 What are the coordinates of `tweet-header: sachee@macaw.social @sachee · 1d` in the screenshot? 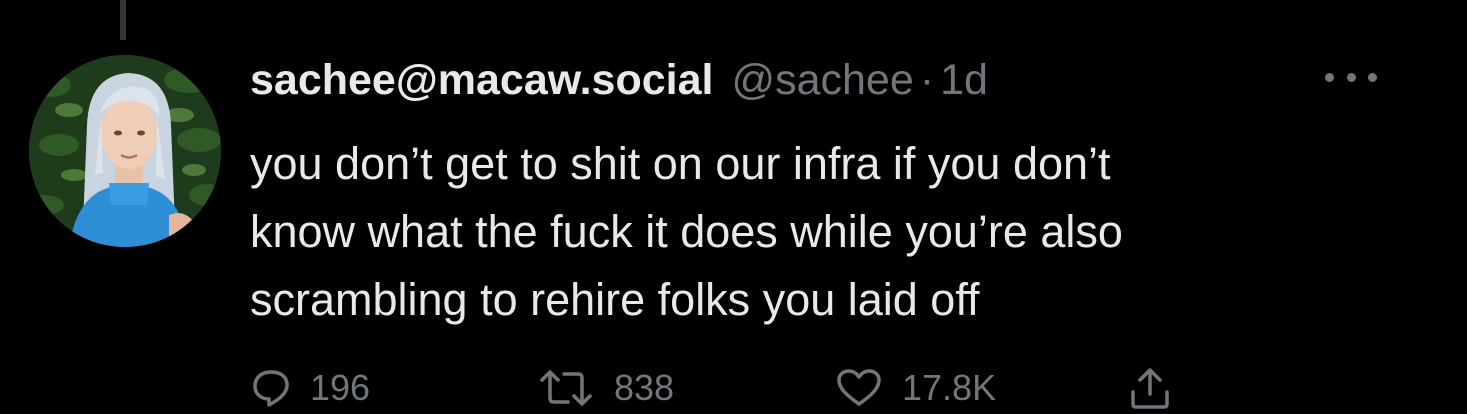 It's located at (619, 84).